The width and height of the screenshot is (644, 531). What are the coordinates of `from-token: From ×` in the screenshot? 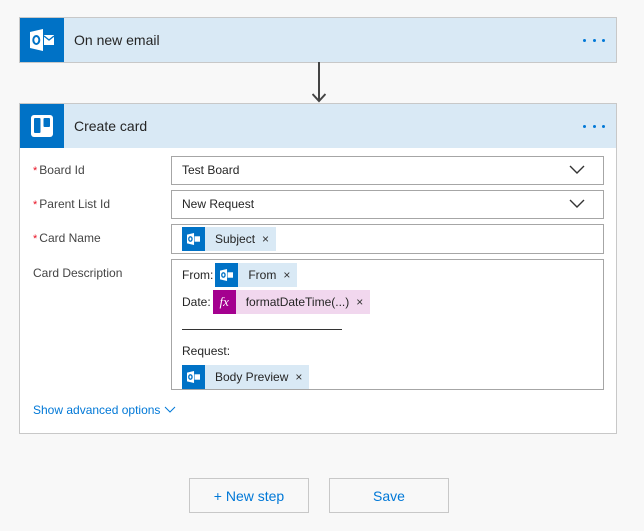 It's located at (256, 275).